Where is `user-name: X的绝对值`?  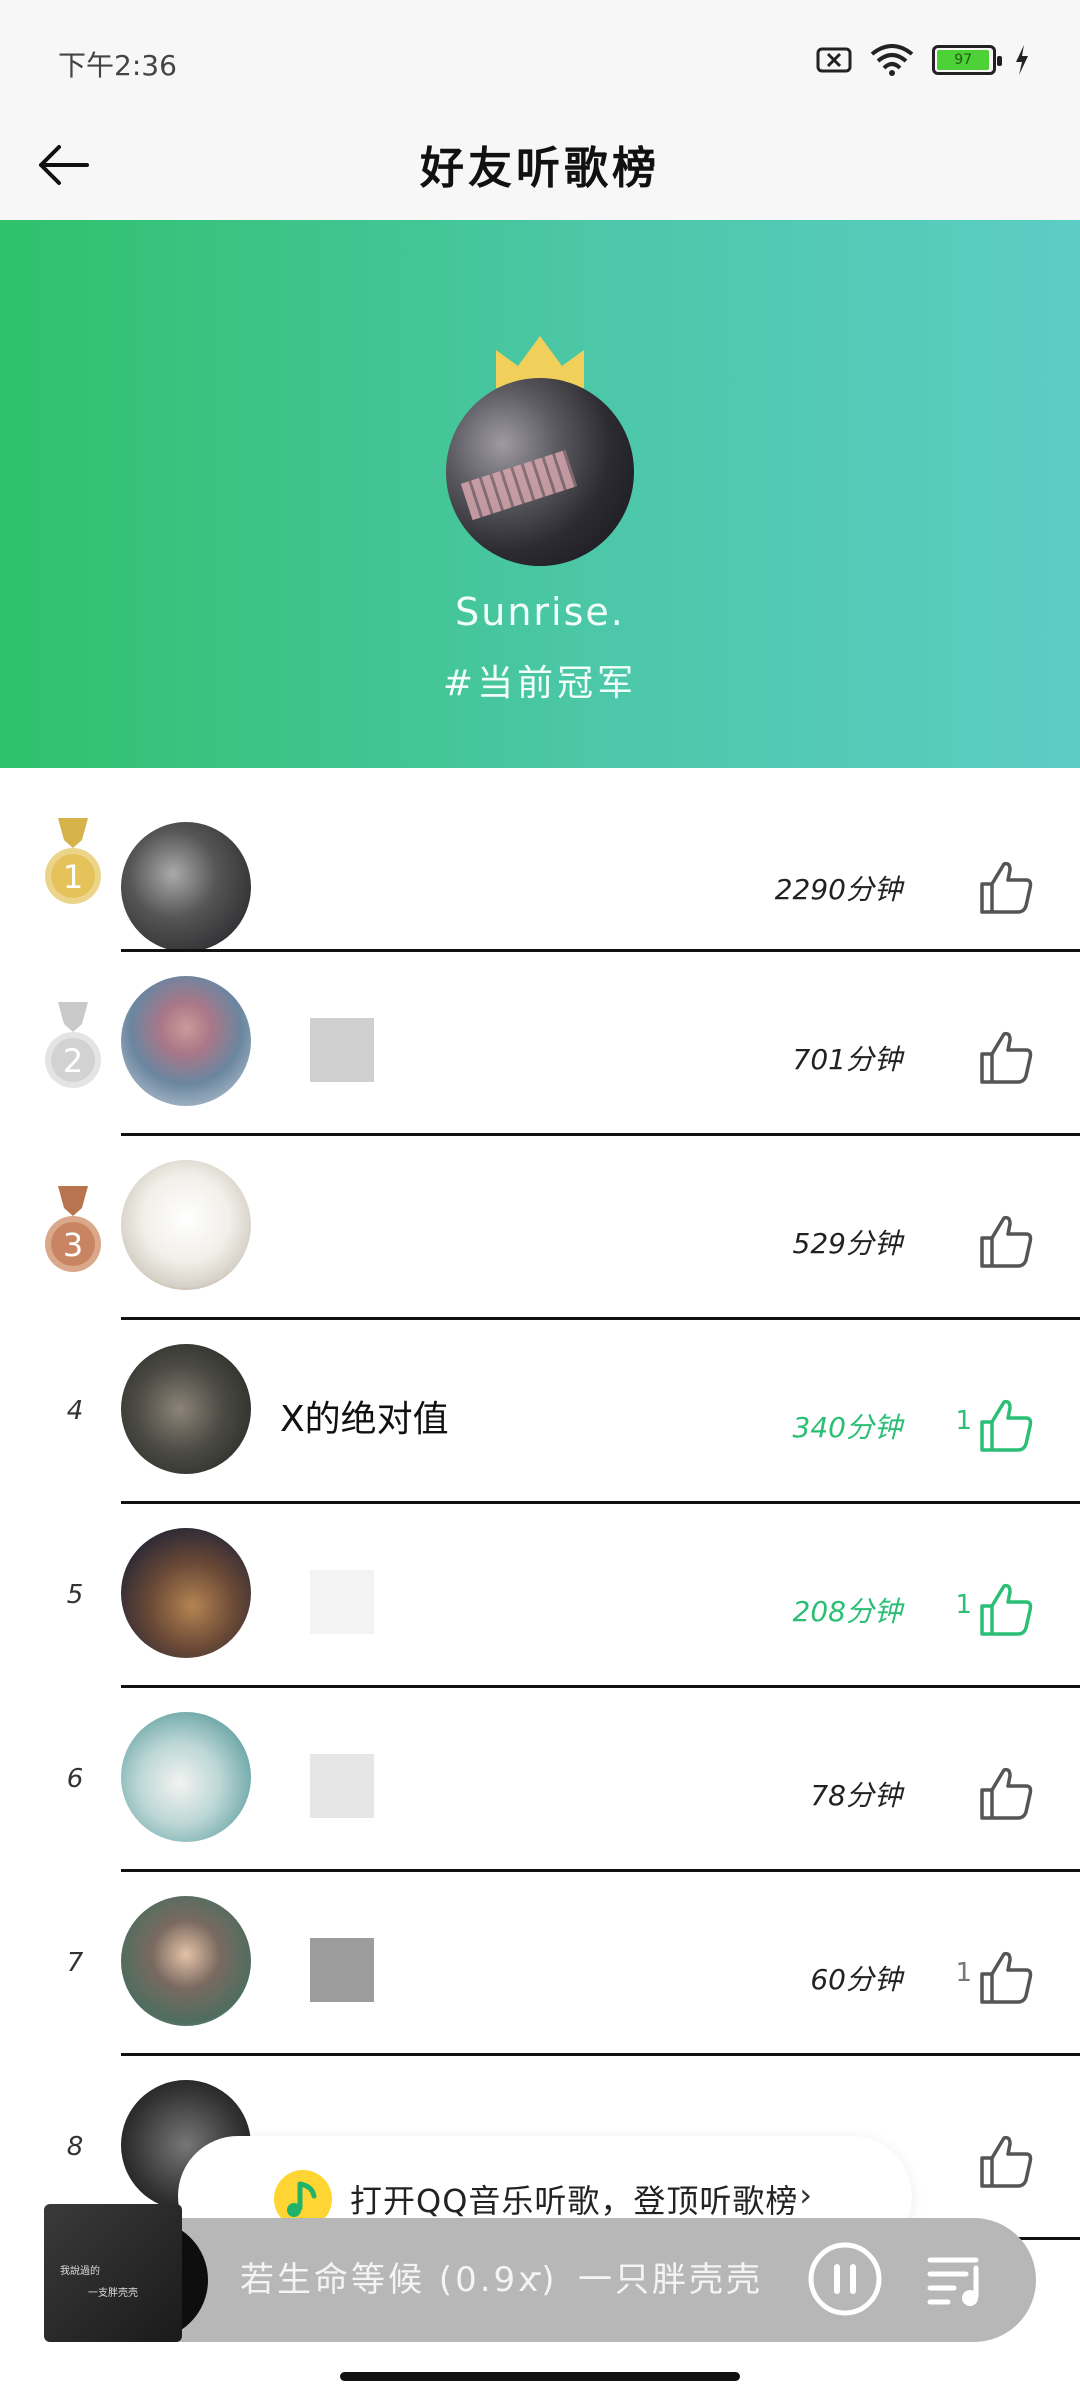
user-name: X的绝对值 is located at coordinates (364, 1419).